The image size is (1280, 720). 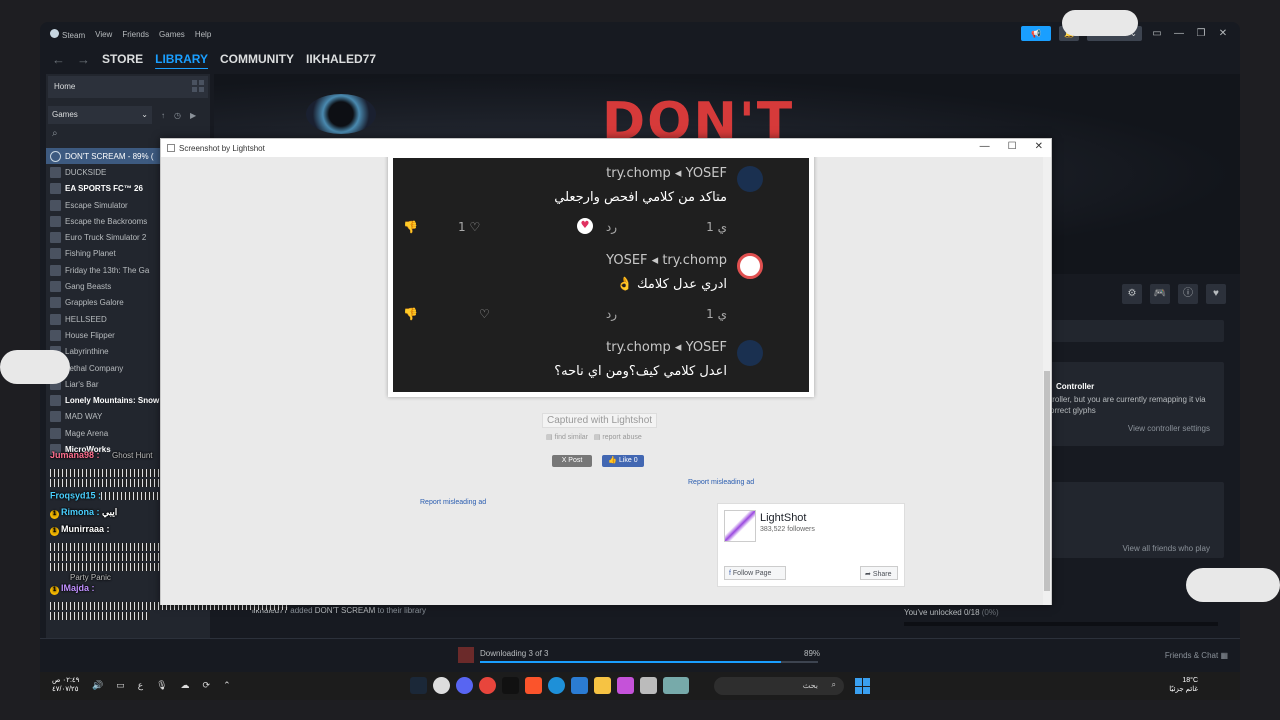 I want to click on volume-icon: 🔊, so click(x=97, y=685).